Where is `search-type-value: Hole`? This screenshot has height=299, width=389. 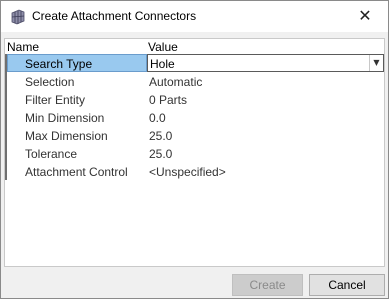 search-type-value: Hole is located at coordinates (162, 64).